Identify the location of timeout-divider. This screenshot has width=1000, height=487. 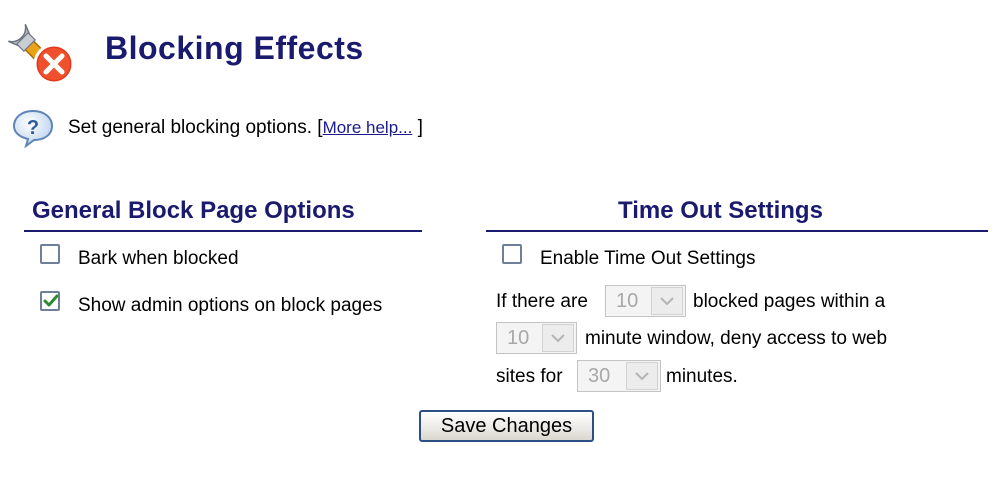
(737, 231).